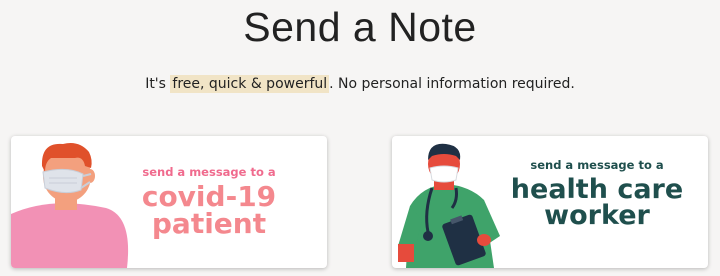  I want to click on page-title: Send a Note, so click(360, 27).